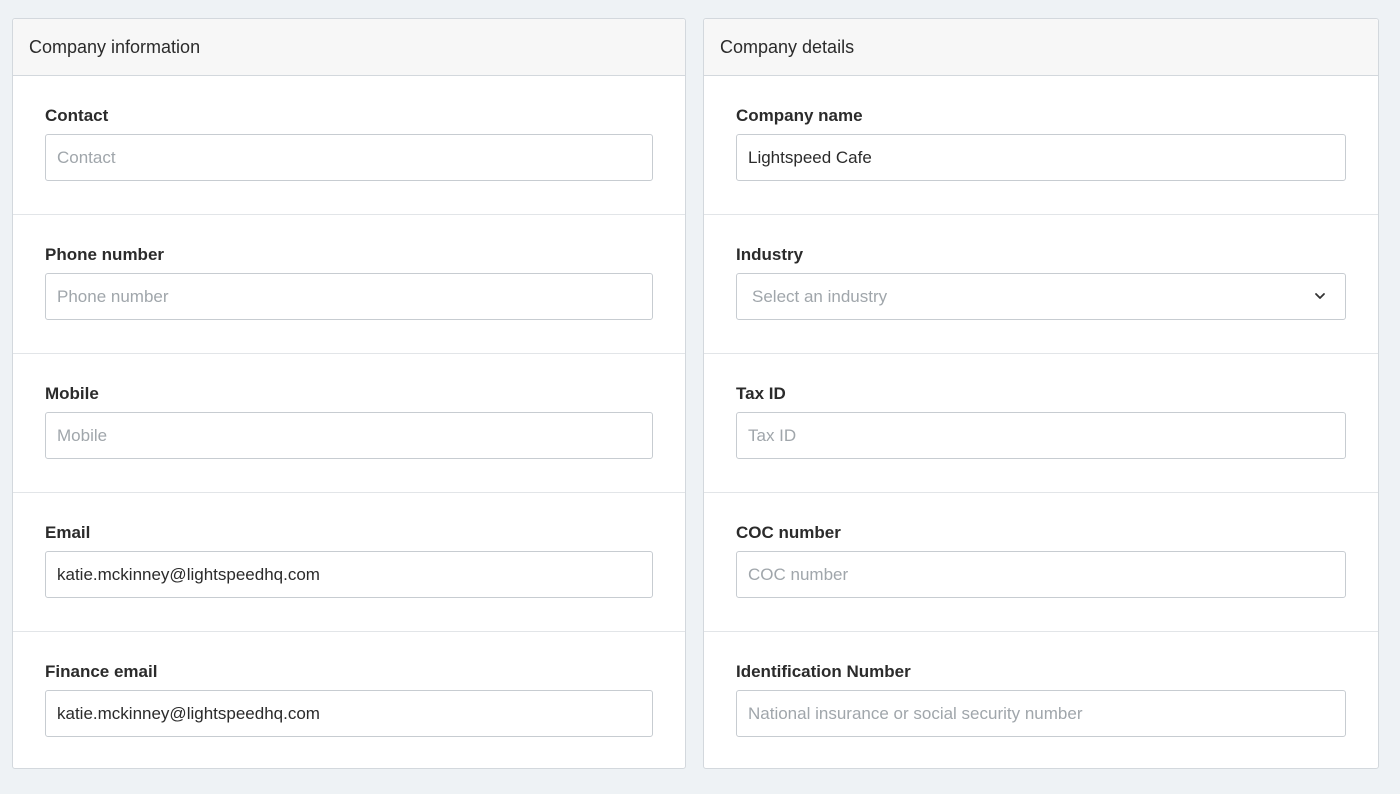  Describe the element at coordinates (823, 671) in the screenshot. I see `identification-number-label: Identification Number` at that location.